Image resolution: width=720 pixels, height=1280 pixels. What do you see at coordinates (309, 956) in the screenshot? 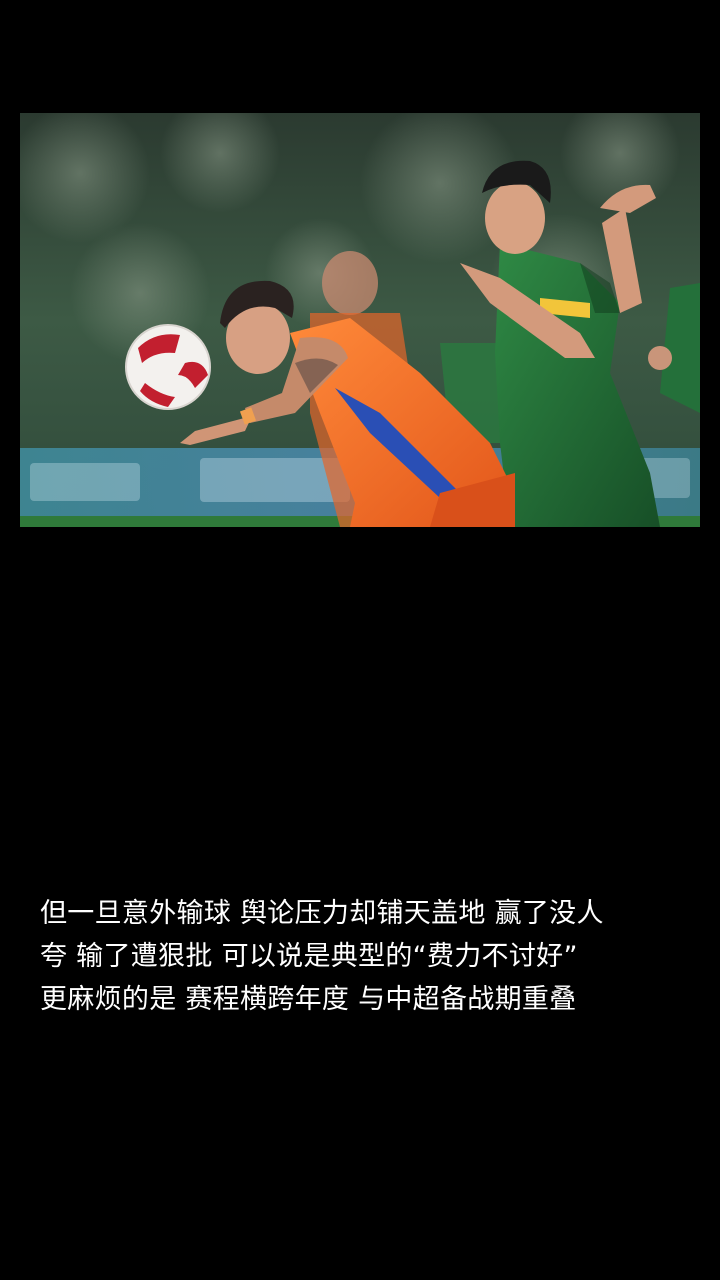
I see `caption-line-2: 夸 输了遭狠批 可以说是典型的“费力不讨好”` at bounding box center [309, 956].